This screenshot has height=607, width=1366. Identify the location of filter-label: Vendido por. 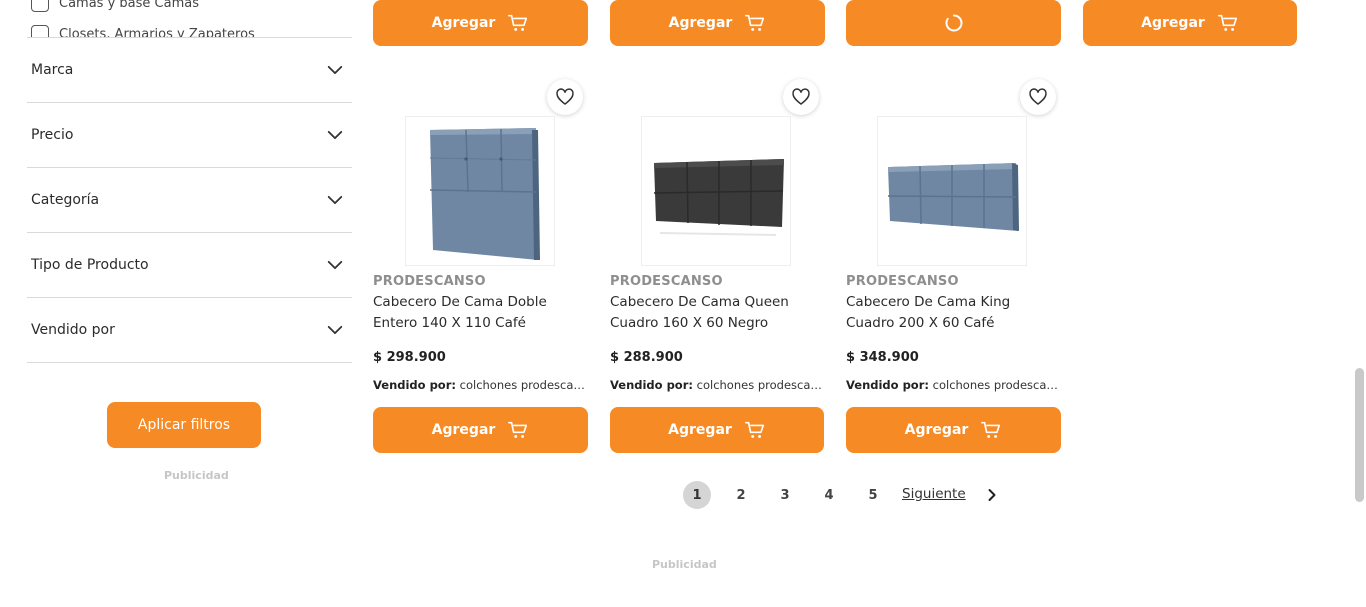
(73, 330).